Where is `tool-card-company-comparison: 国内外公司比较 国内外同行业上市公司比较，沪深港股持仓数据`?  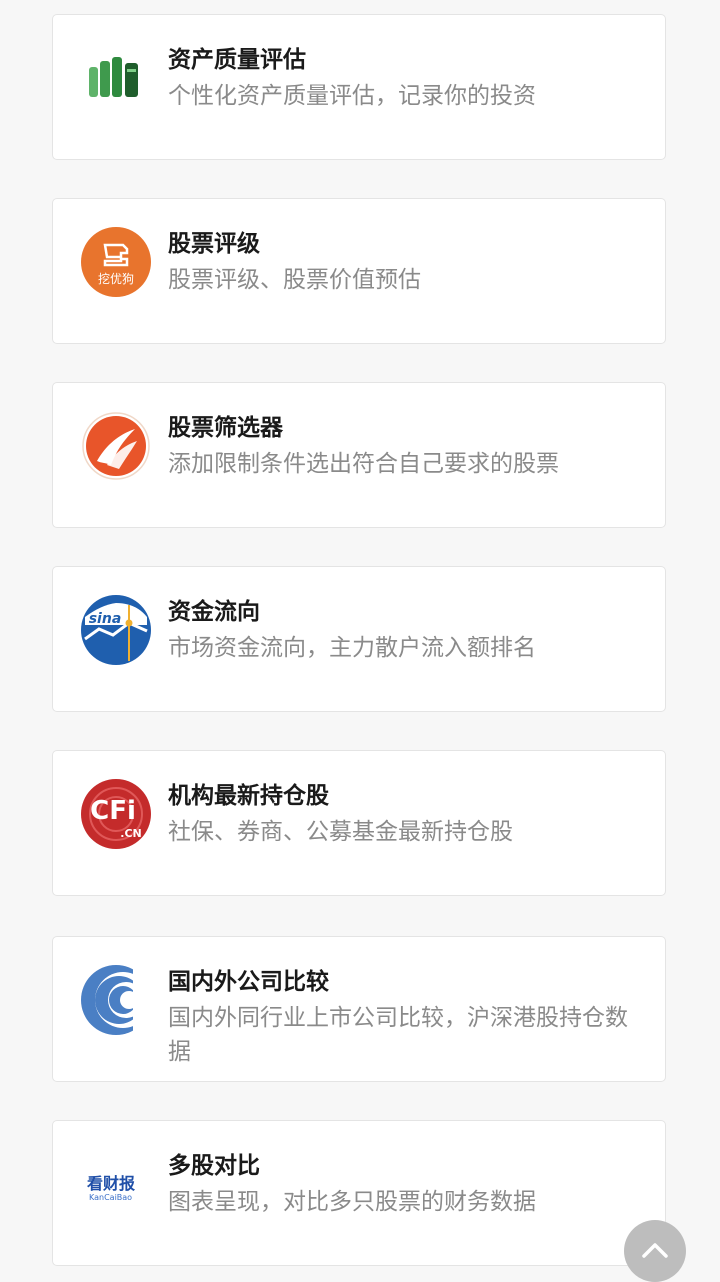 tool-card-company-comparison: 国内外公司比较 国内外同行业上市公司比较，沪深港股持仓数据 is located at coordinates (359, 1009).